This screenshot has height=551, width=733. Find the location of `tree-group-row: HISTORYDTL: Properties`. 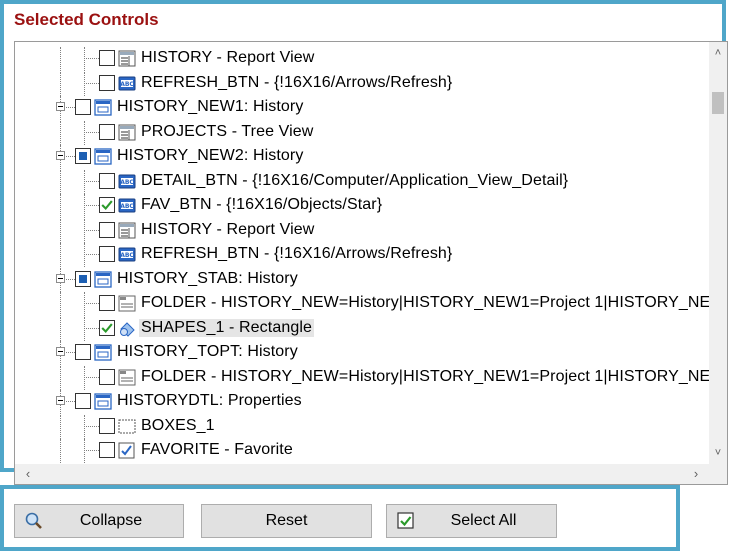

tree-group-row: HISTORYDTL: Properties is located at coordinates (360, 402).